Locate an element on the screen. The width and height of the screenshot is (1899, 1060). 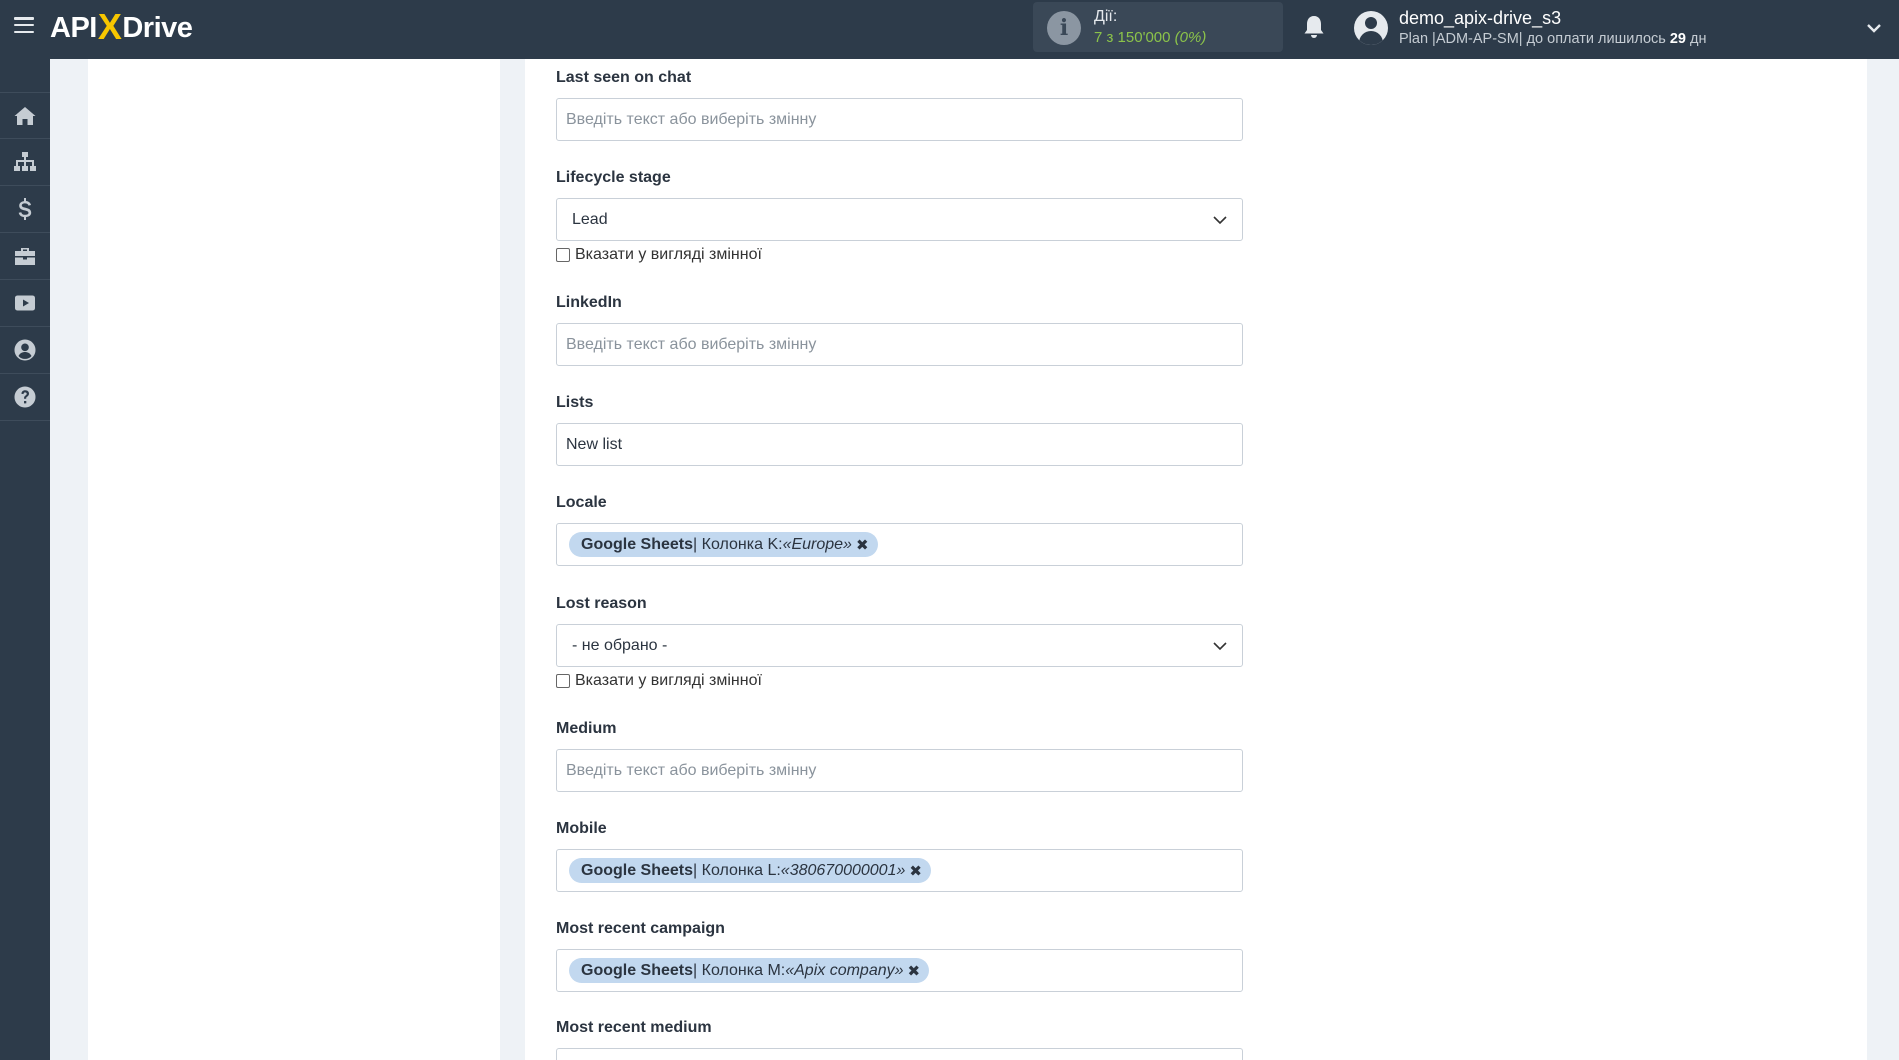
briefcase-icon is located at coordinates (25, 256).